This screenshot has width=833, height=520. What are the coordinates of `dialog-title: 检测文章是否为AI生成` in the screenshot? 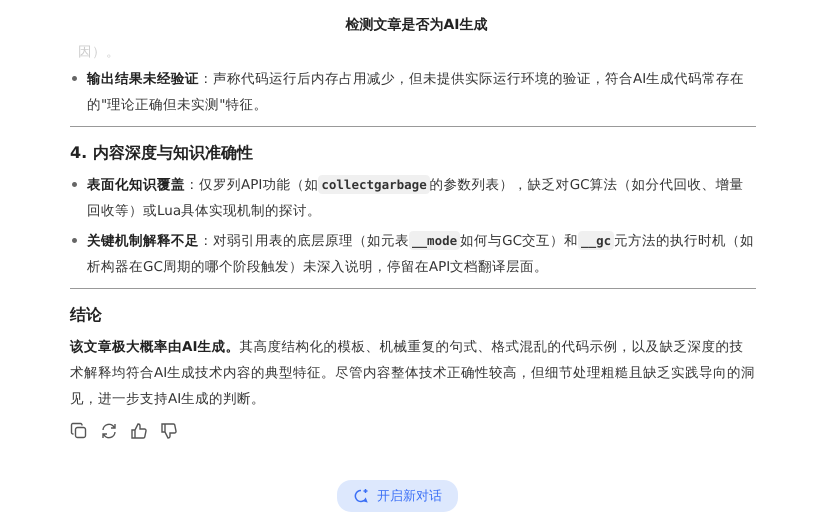 It's located at (416, 25).